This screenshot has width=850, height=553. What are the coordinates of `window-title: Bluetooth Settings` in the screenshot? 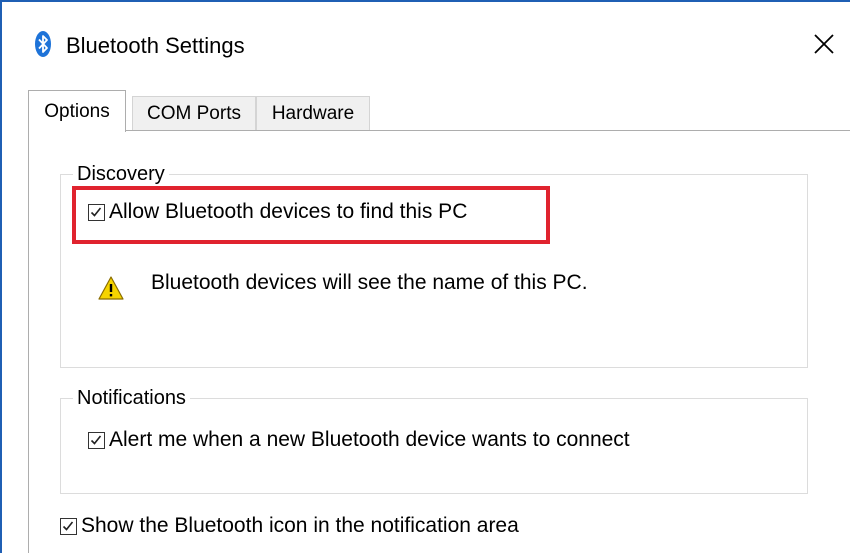 It's located at (155, 45).